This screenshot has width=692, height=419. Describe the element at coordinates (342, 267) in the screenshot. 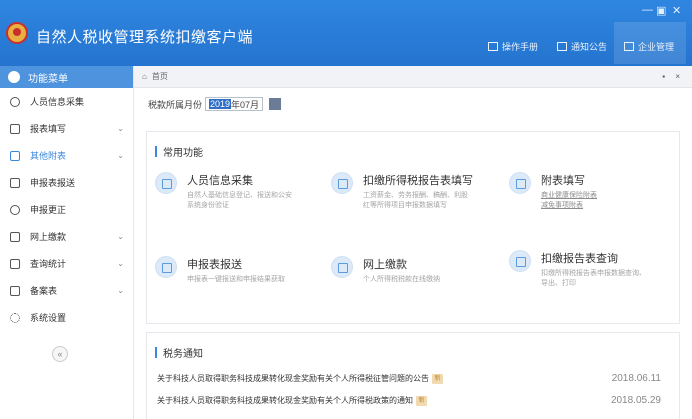

I see `payment-icon` at that location.